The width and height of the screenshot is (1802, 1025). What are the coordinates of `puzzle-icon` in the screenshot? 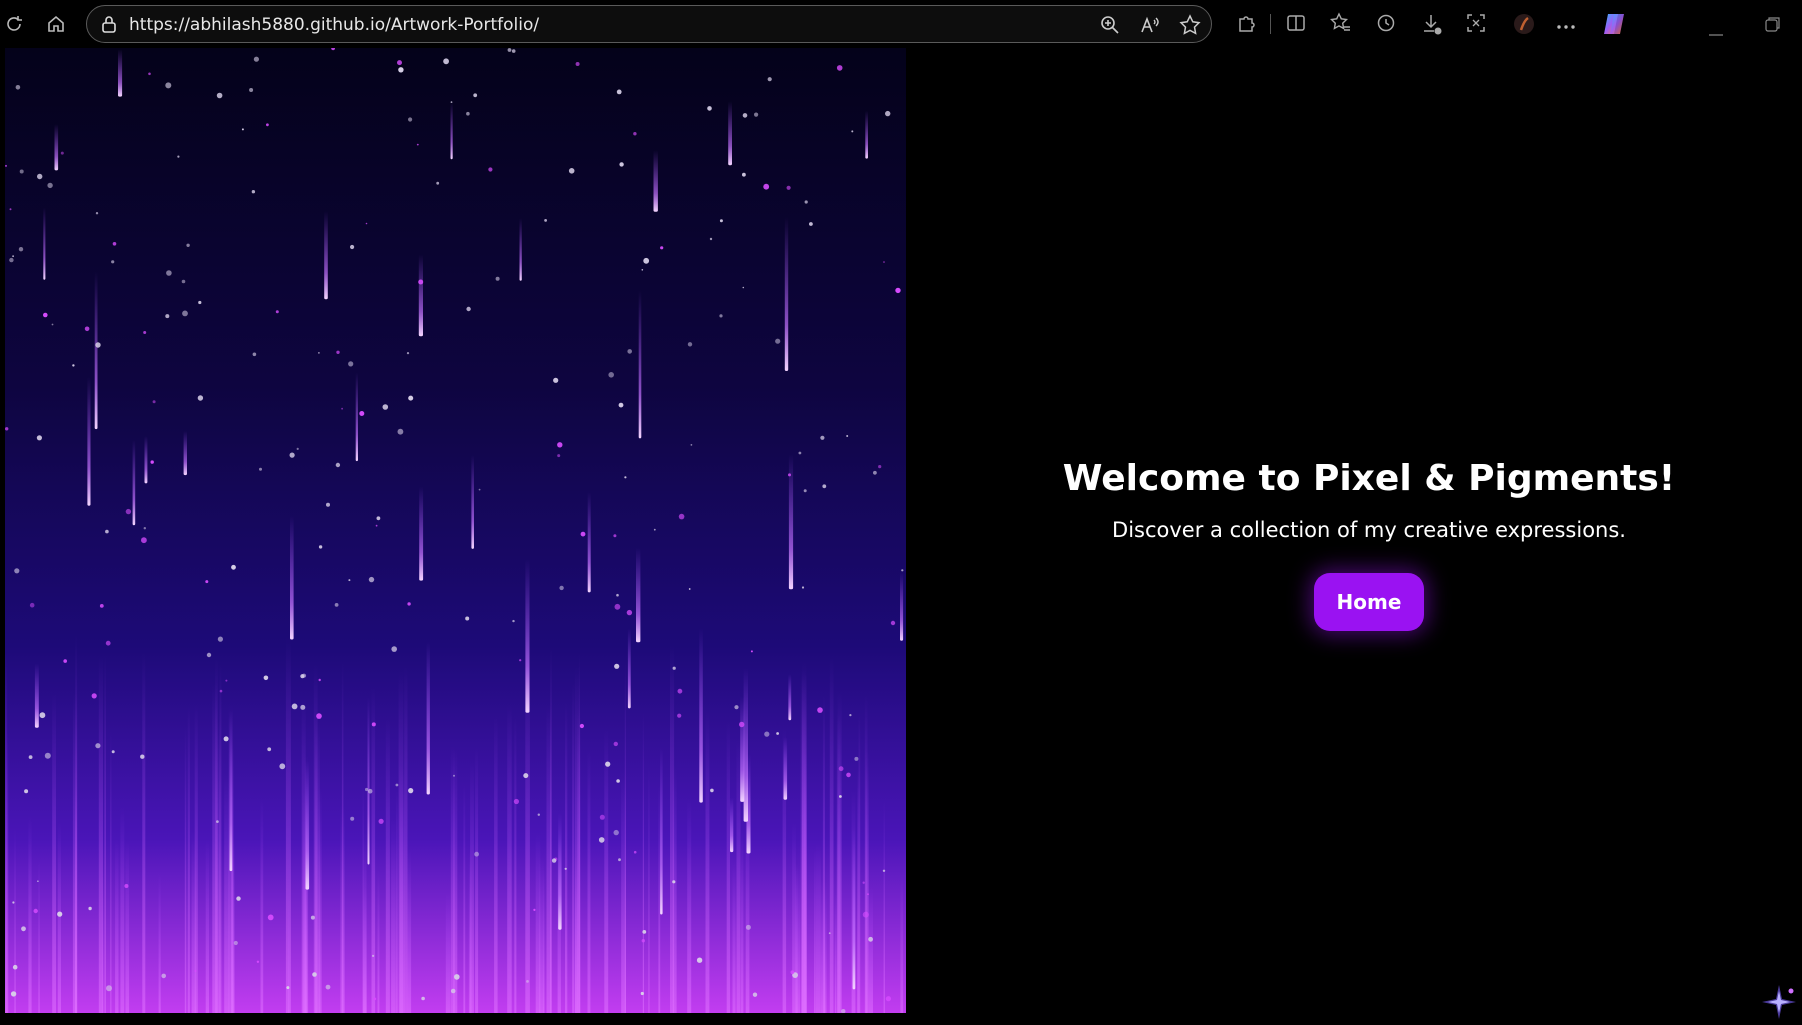 It's located at (1246, 25).